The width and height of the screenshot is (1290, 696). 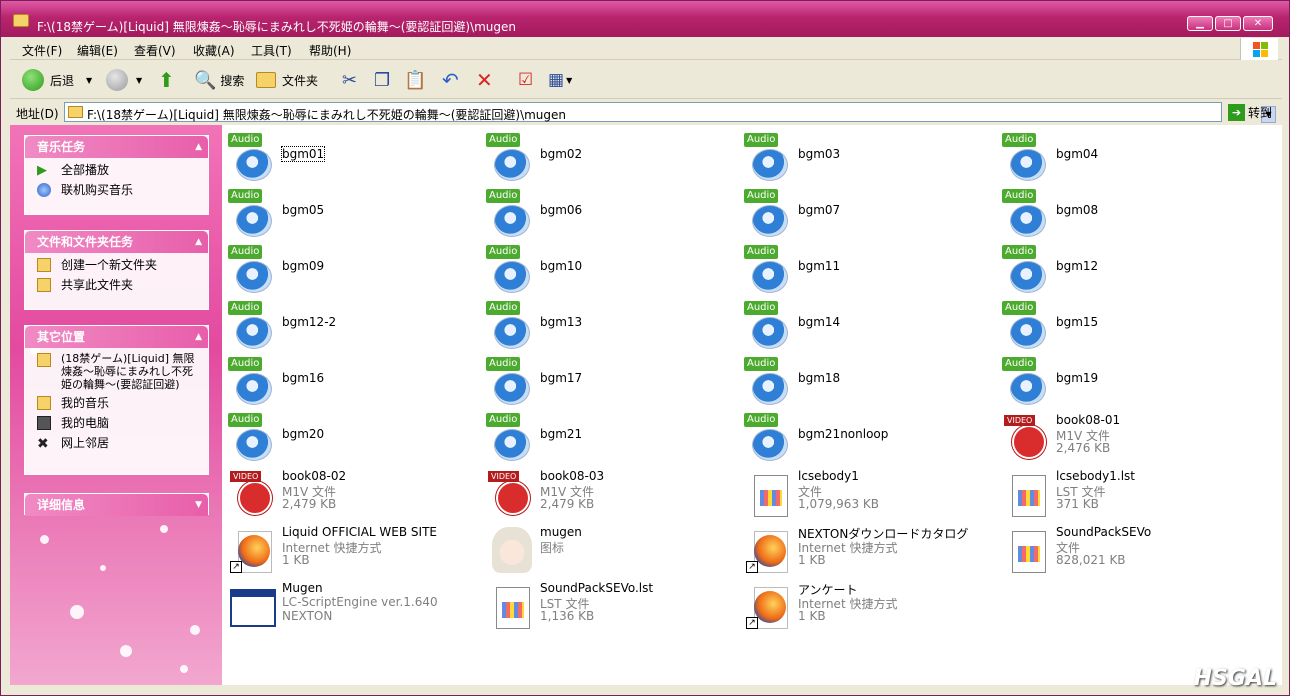 What do you see at coordinates (116, 242) in the screenshot?
I see `file-tasks-header: 文件和文件夹任务 ▲` at bounding box center [116, 242].